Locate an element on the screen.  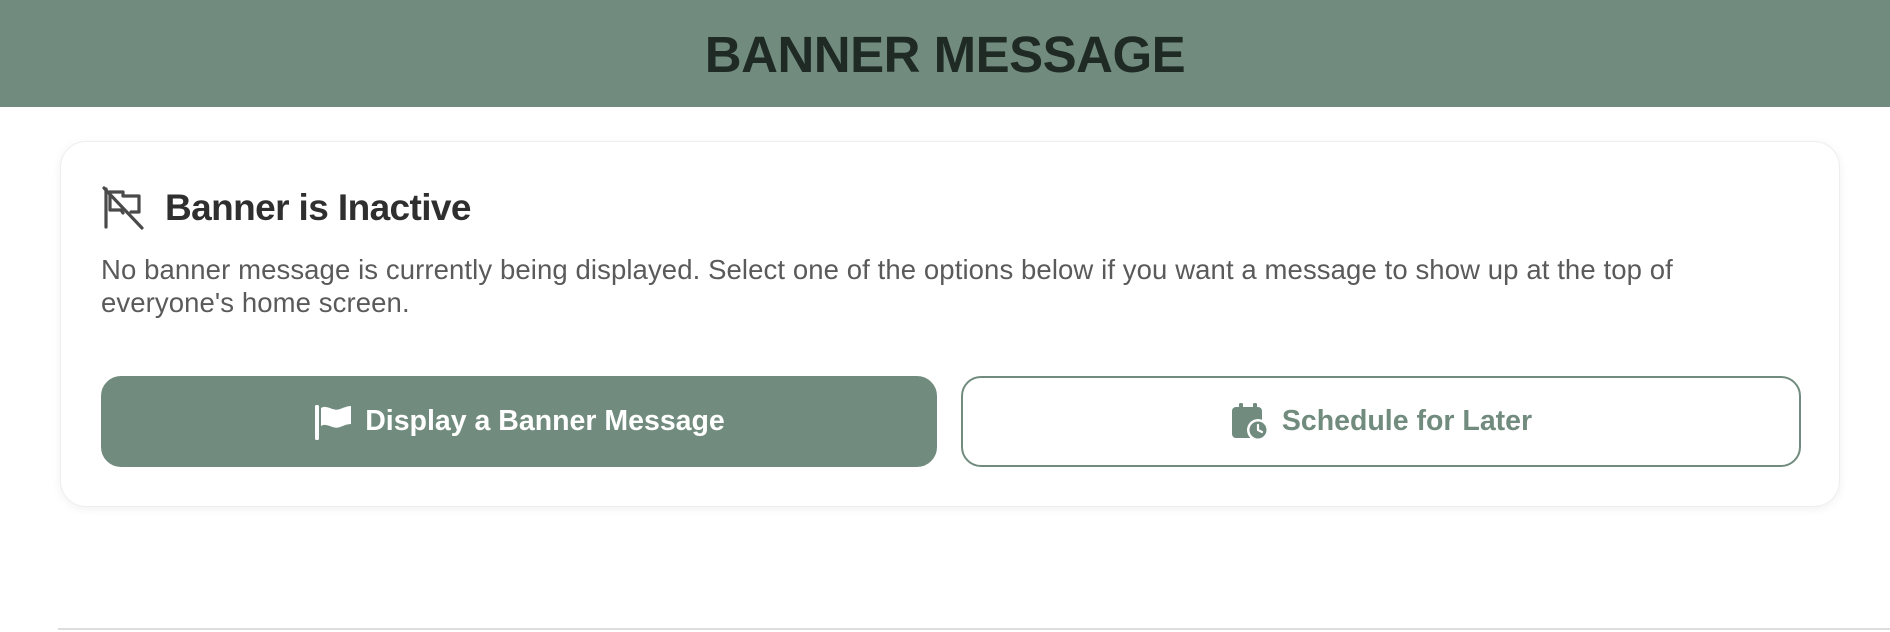
display-banner-button: Display a Banner Message is located at coordinates (519, 421).